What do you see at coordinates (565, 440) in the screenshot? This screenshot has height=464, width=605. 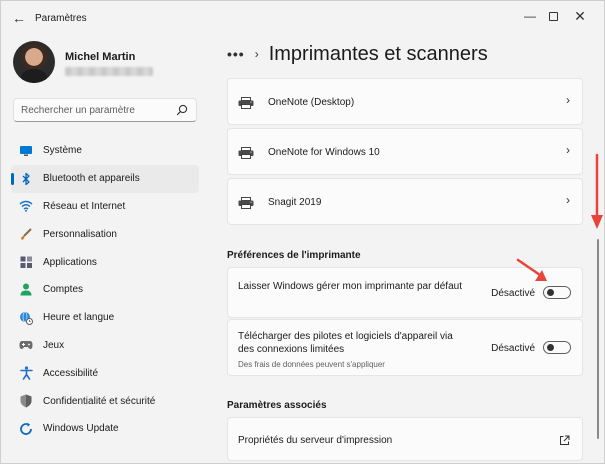 I see `external-link-icon` at bounding box center [565, 440].